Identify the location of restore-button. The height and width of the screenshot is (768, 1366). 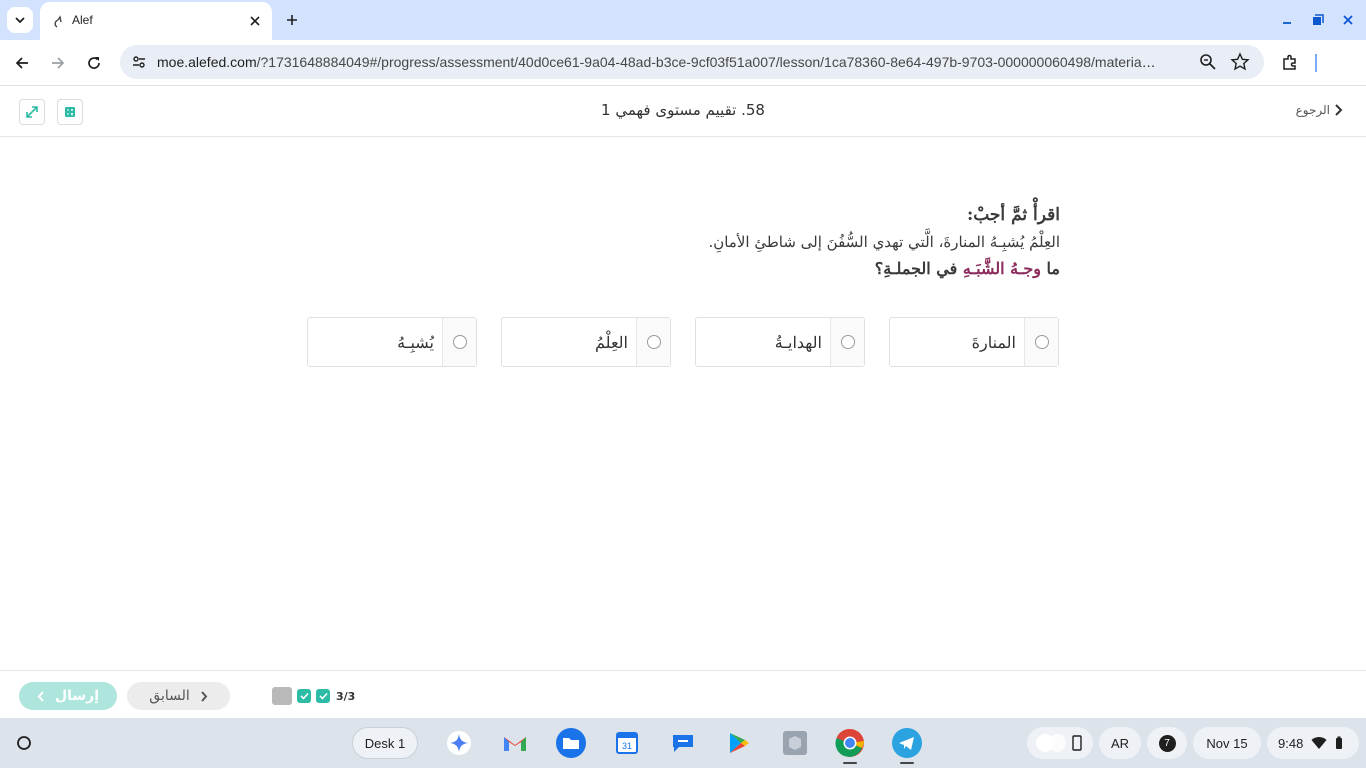
(1318, 20).